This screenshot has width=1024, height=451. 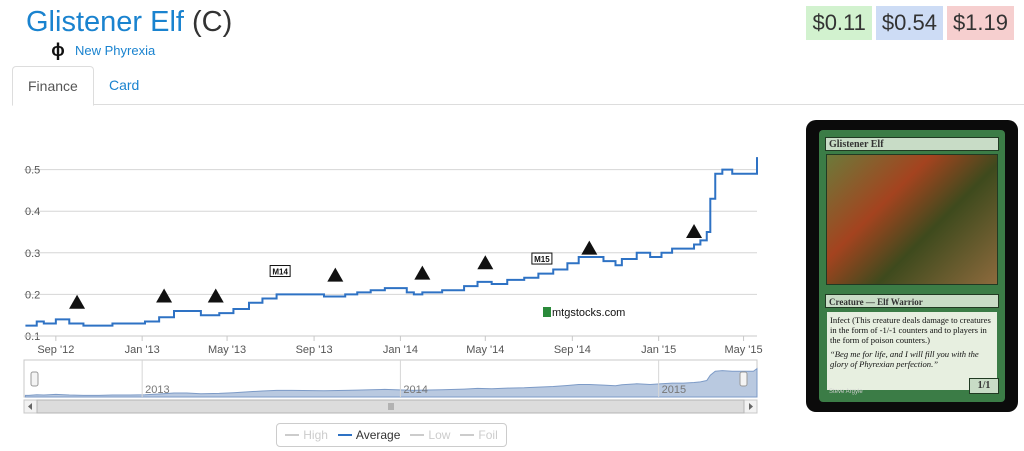 What do you see at coordinates (115, 50) in the screenshot?
I see `set-name-link: New Phyrexia` at bounding box center [115, 50].